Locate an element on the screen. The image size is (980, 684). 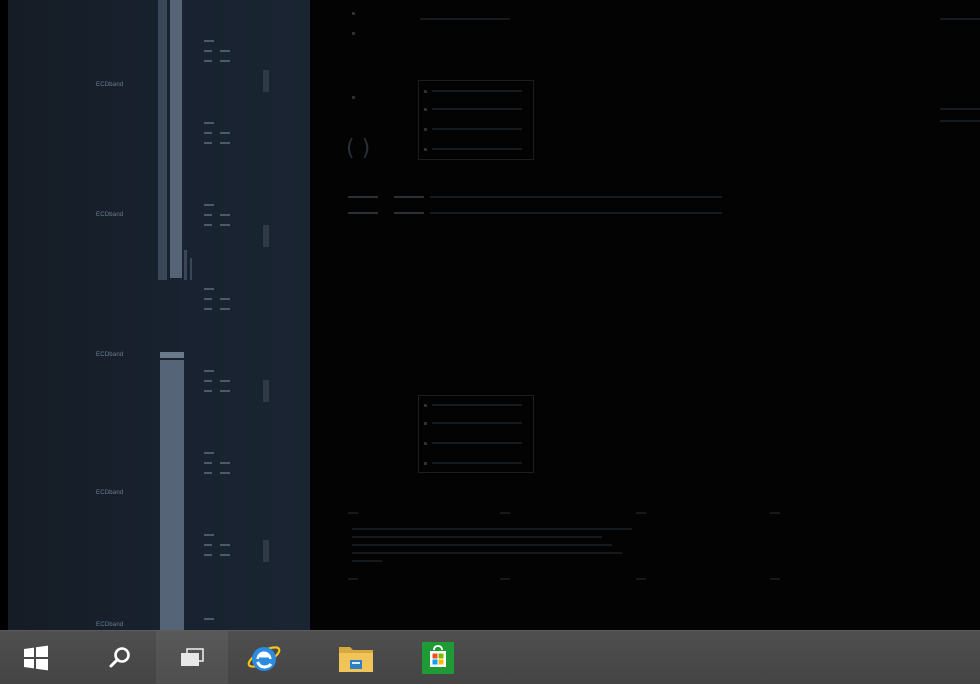
file-explorer-button is located at coordinates (356, 657).